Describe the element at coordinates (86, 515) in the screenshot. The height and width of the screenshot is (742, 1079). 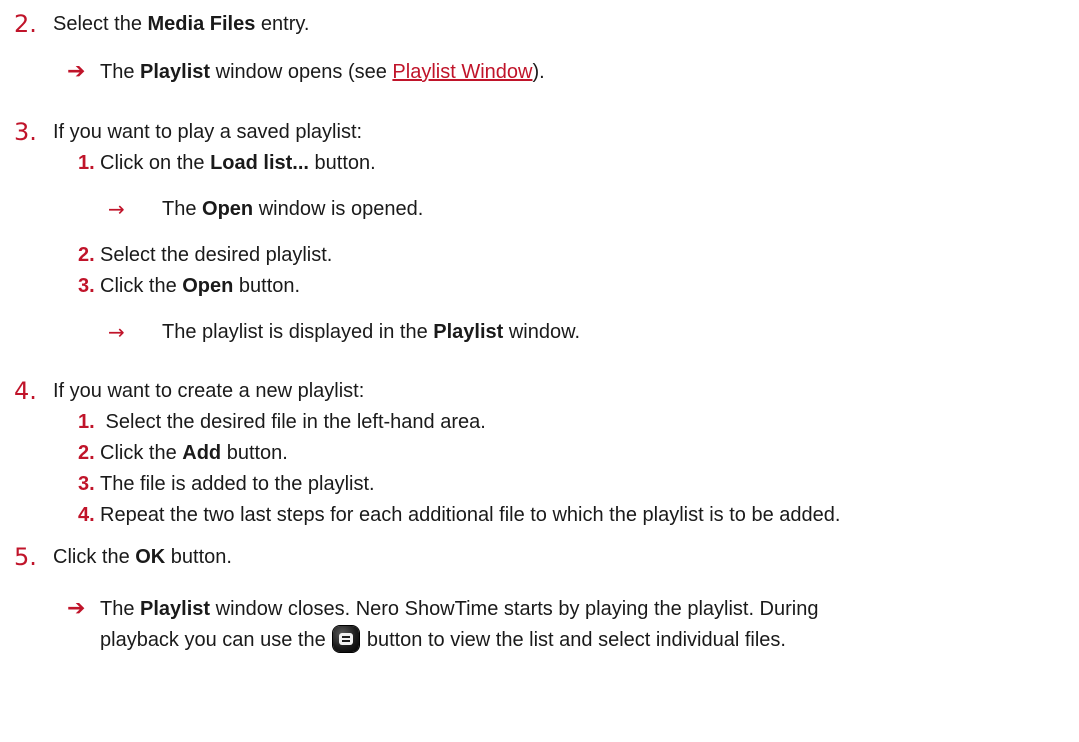
I see `substep-number: 4.` at that location.